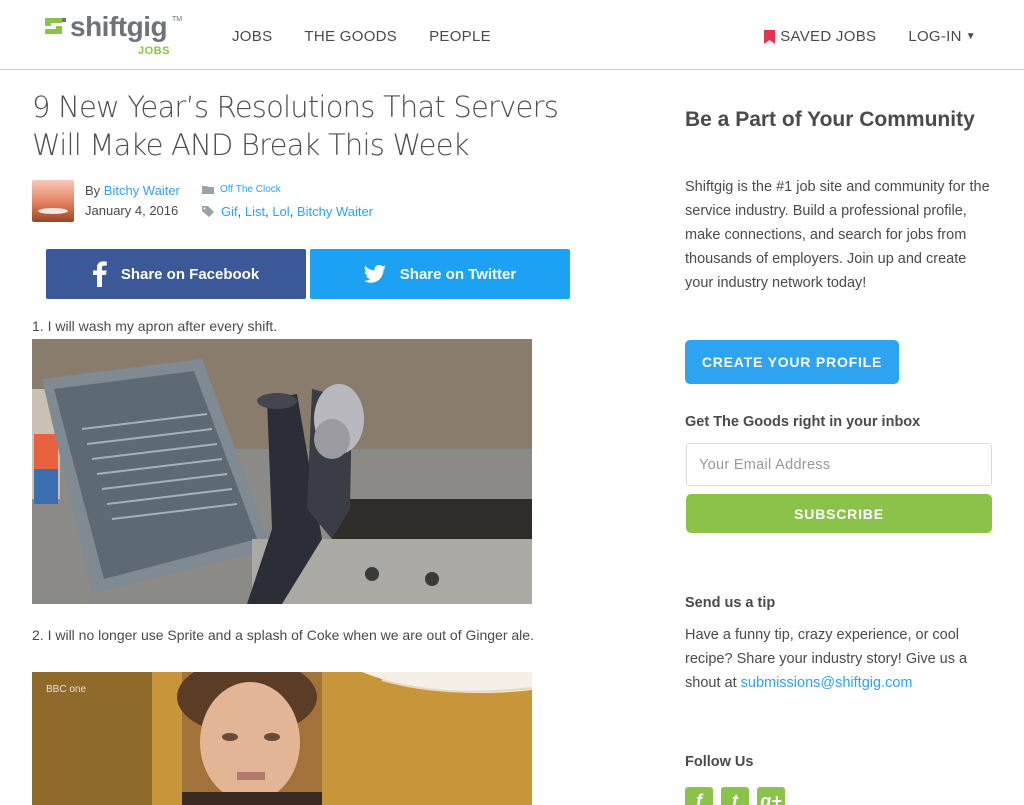 The height and width of the screenshot is (805, 1024). What do you see at coordinates (132, 210) in the screenshot?
I see `publish-date: January 4, 2016` at bounding box center [132, 210].